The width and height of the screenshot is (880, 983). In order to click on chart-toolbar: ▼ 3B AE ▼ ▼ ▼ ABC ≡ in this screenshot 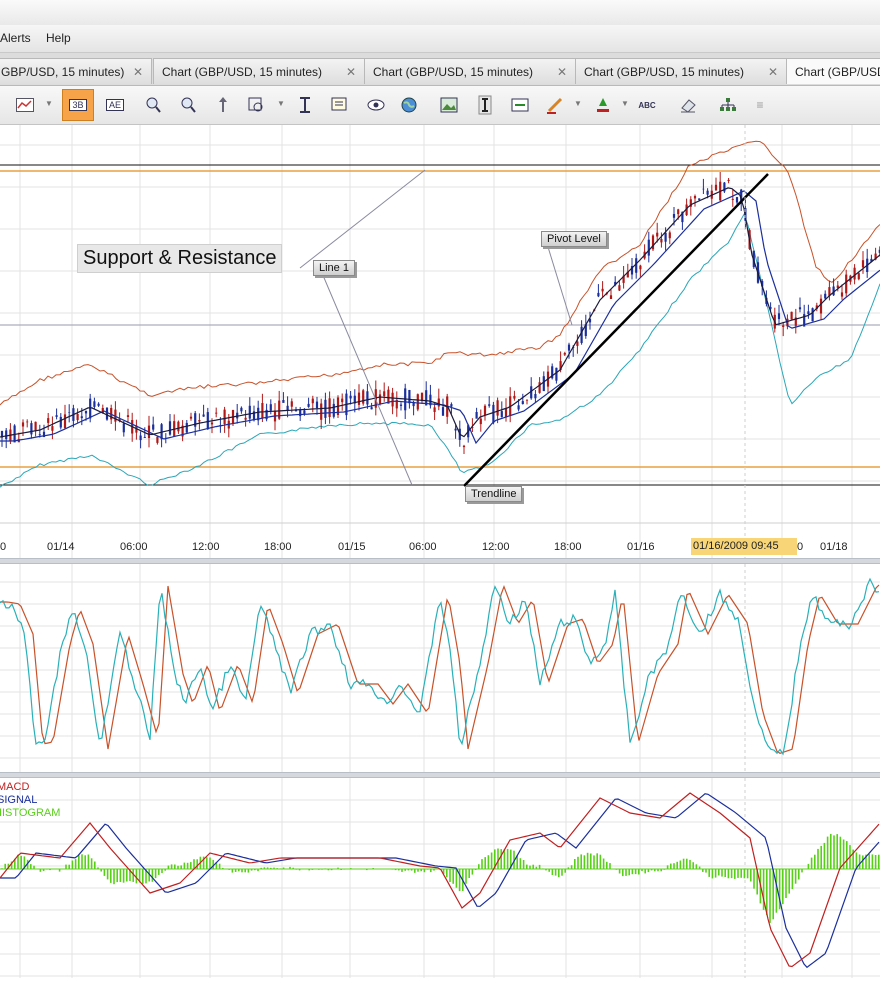, I will do `click(440, 105)`.